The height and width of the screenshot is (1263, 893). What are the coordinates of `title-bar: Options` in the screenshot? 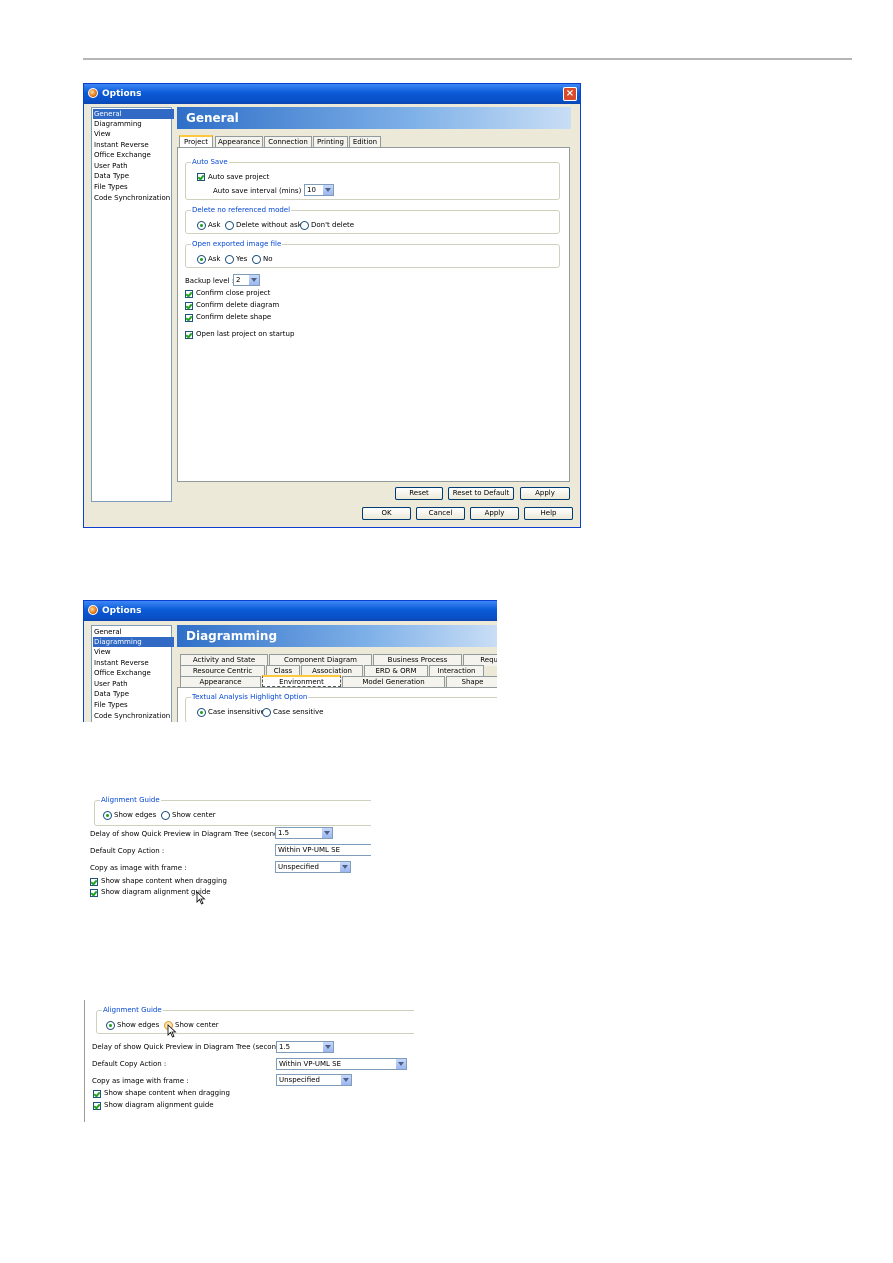 It's located at (290, 611).